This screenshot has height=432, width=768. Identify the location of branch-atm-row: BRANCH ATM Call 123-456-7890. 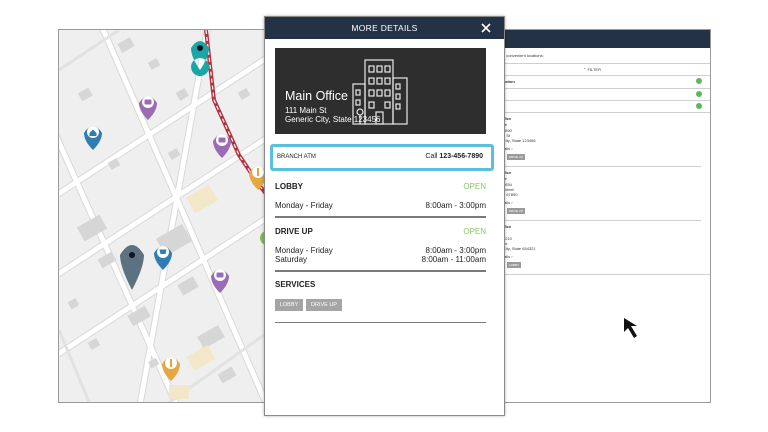
(382, 157).